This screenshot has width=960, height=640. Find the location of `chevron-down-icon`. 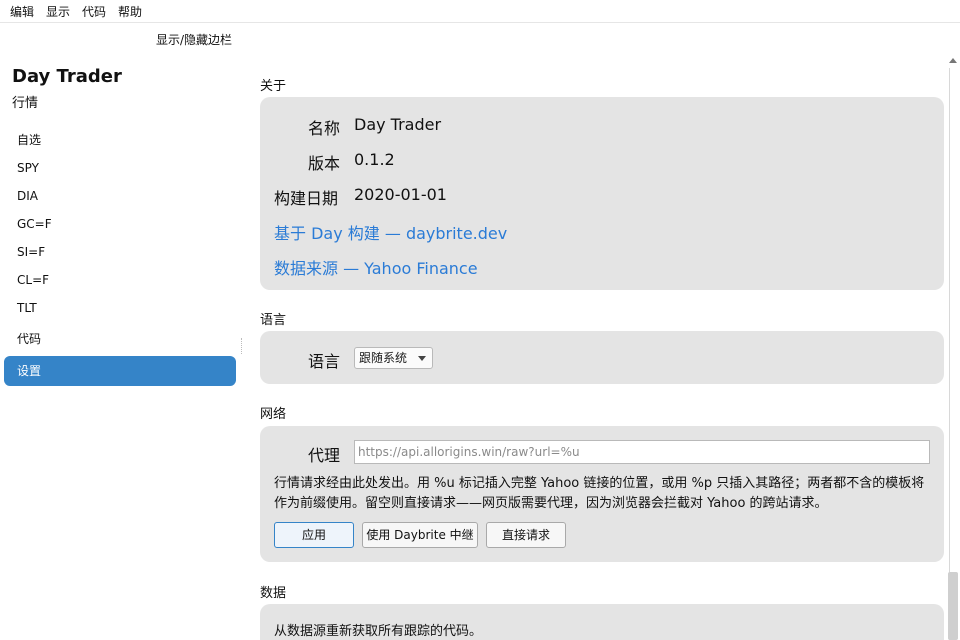

chevron-down-icon is located at coordinates (422, 358).